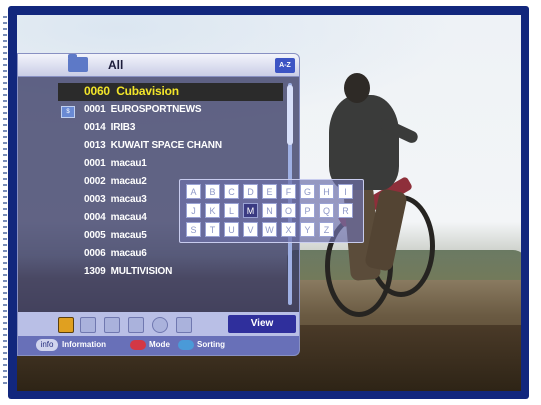  What do you see at coordinates (88, 325) in the screenshot?
I see `lock-icon` at bounding box center [88, 325].